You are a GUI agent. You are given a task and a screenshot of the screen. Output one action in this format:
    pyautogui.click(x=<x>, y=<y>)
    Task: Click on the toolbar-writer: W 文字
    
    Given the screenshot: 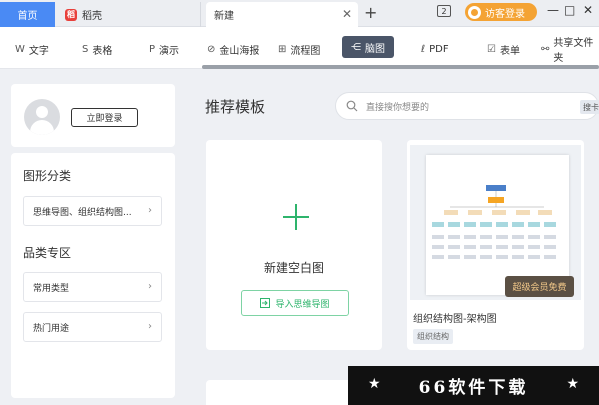 What is the action you would take?
    pyautogui.click(x=32, y=49)
    